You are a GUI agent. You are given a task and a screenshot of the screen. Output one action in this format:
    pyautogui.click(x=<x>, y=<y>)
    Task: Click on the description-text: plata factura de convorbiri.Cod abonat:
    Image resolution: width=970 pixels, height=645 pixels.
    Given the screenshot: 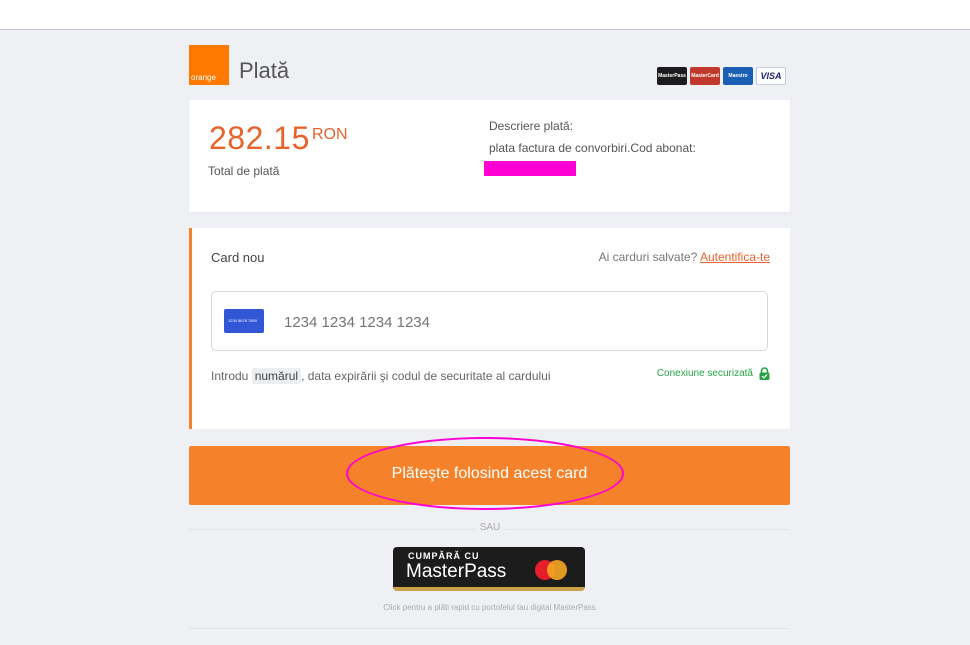 What is the action you would take?
    pyautogui.click(x=592, y=148)
    